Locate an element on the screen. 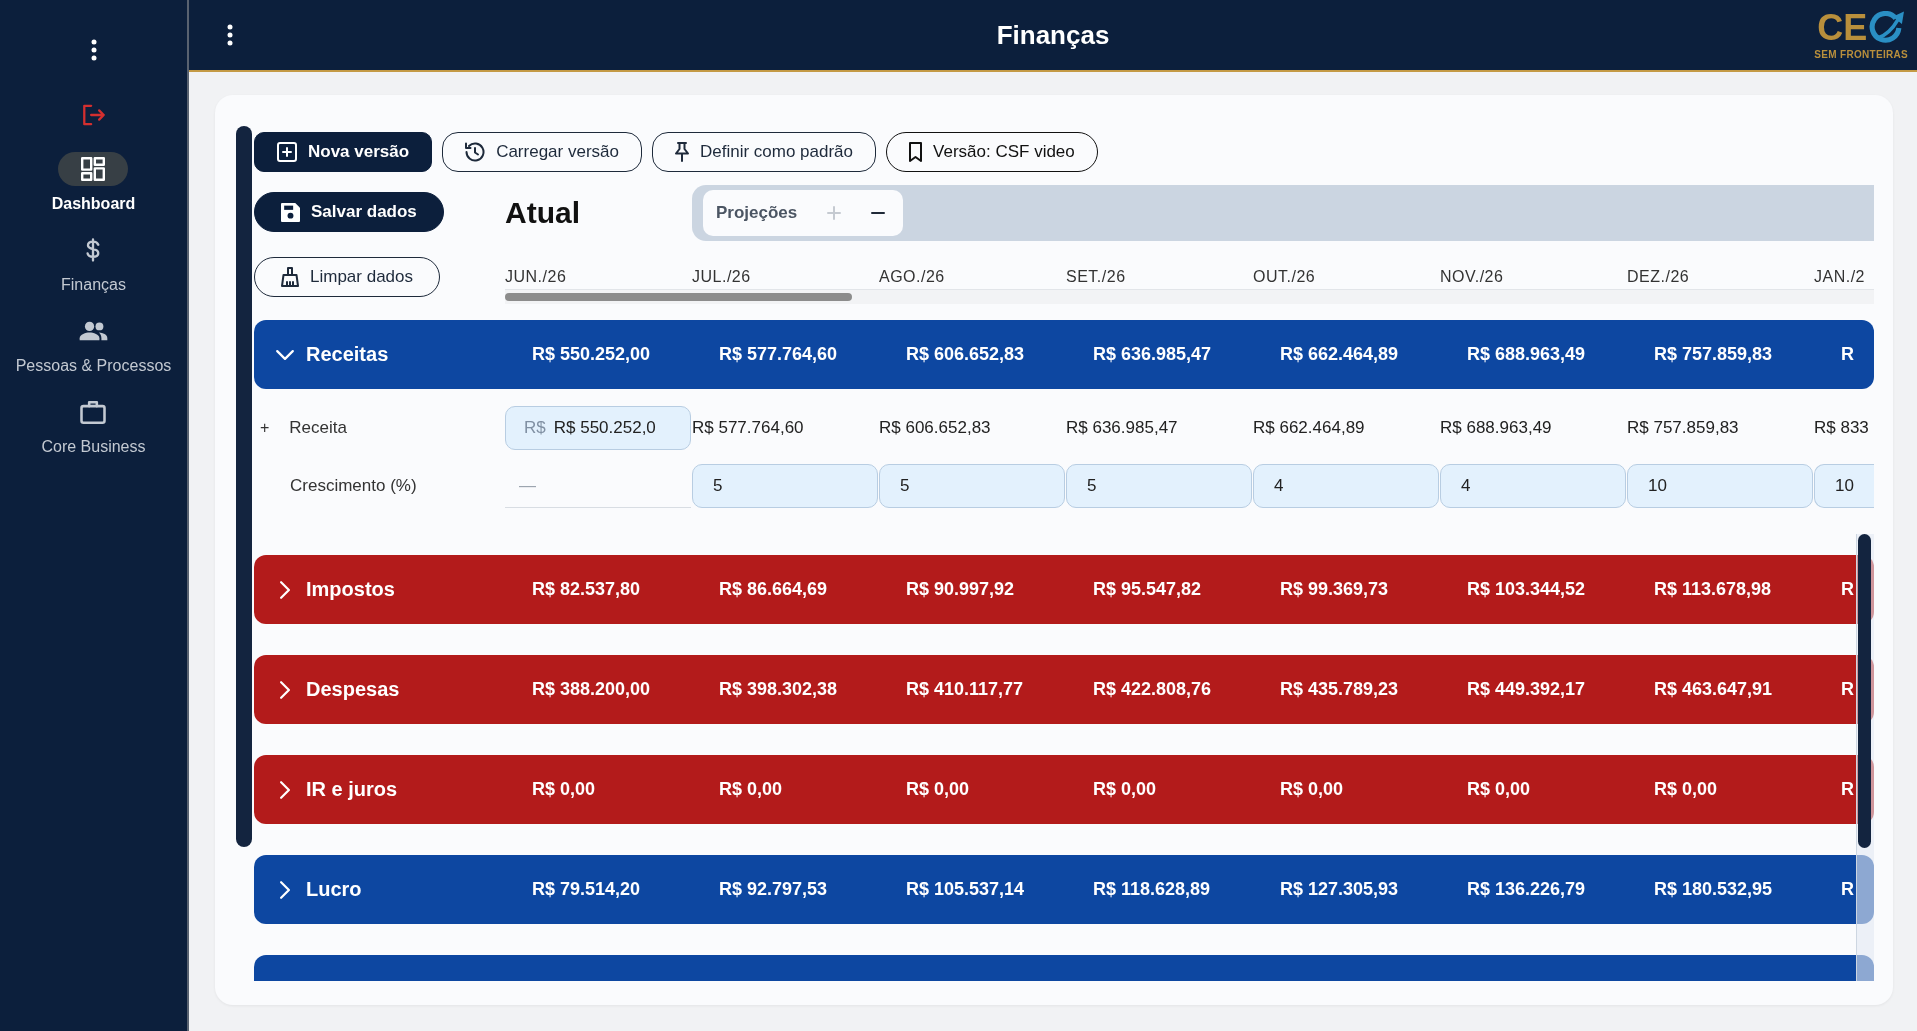 The height and width of the screenshot is (1031, 1917). month-label: AGO./26 is located at coordinates (912, 277).